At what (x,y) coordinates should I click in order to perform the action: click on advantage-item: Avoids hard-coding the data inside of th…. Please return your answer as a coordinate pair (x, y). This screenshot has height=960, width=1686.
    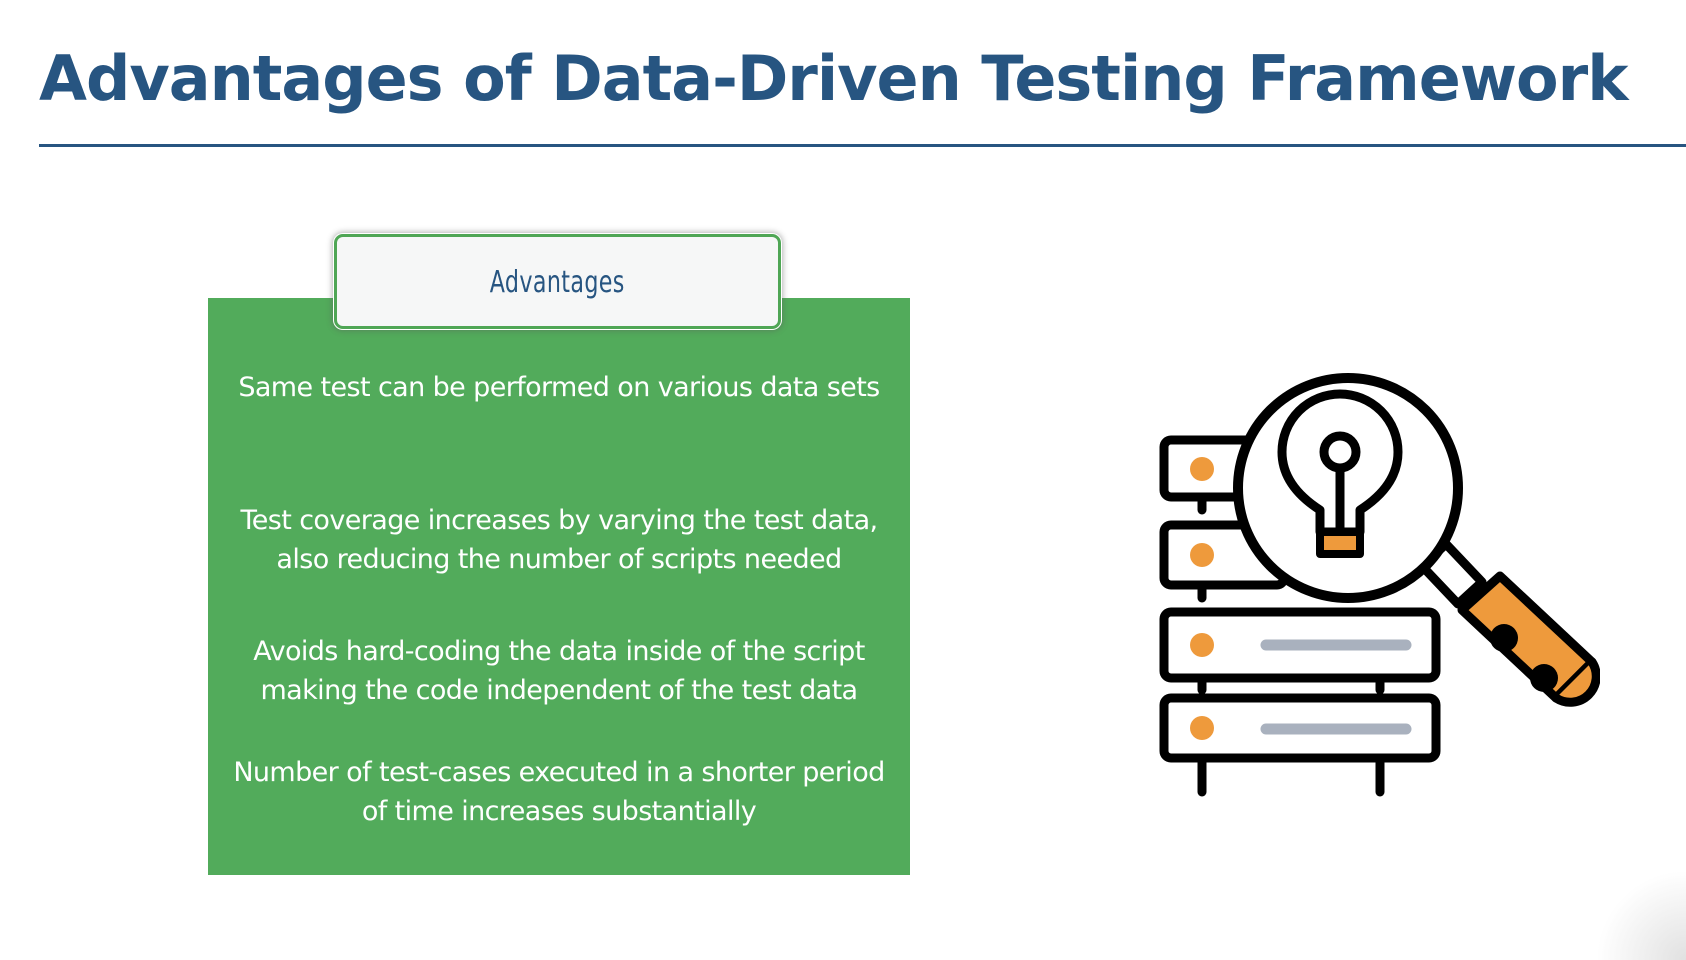
    Looking at the image, I should click on (559, 671).